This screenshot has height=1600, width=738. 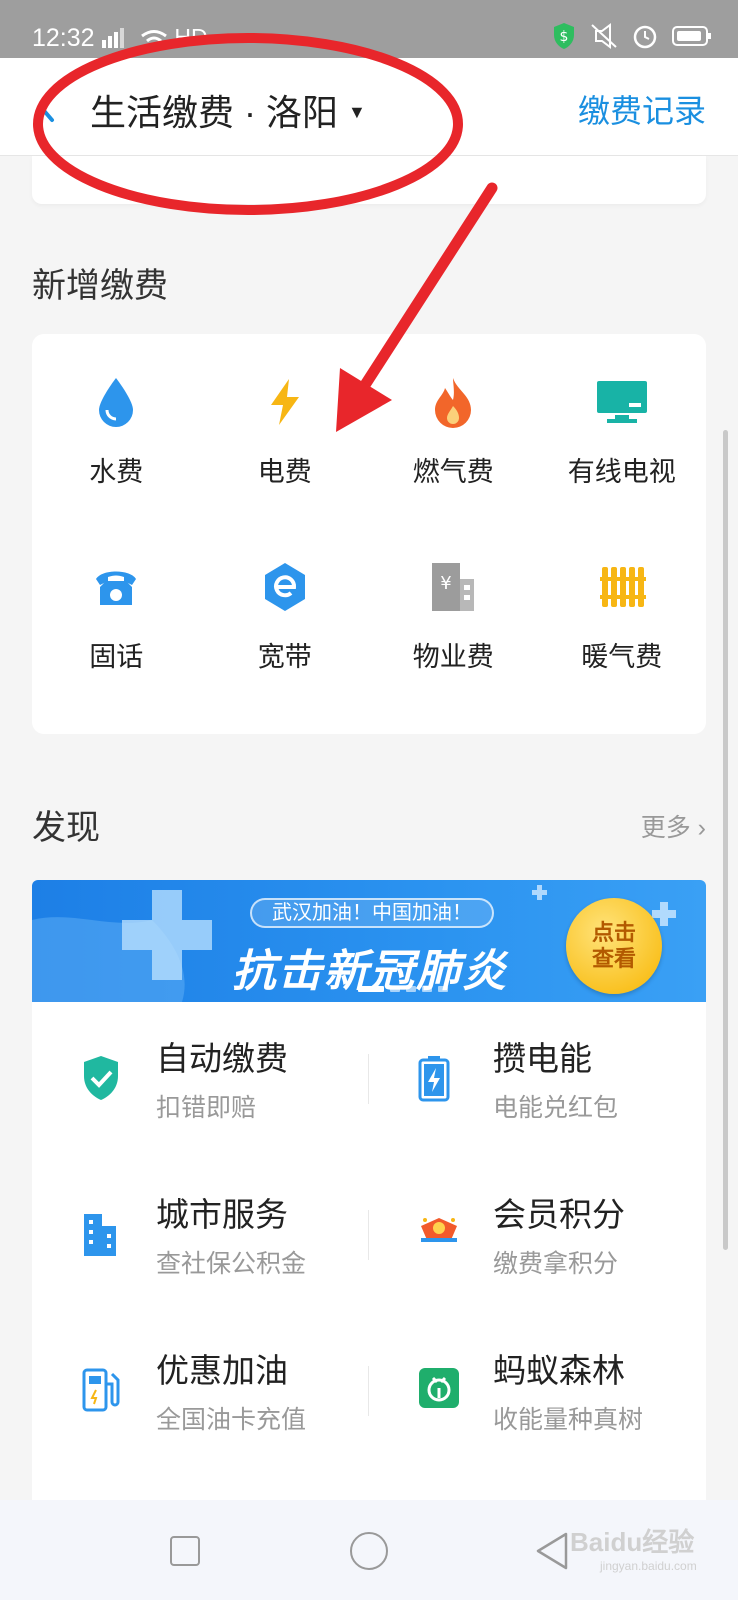 What do you see at coordinates (372, 913) in the screenshot?
I see `banner-tag: 武汉加油！中国加油！` at bounding box center [372, 913].